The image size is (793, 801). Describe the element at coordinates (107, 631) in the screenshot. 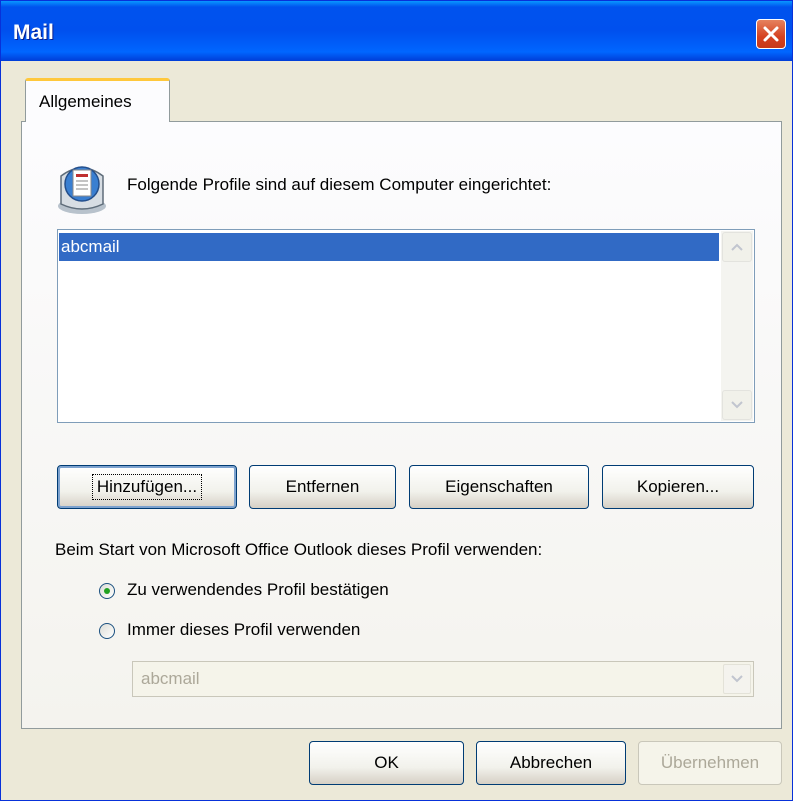

I see `radio-always-profile` at that location.